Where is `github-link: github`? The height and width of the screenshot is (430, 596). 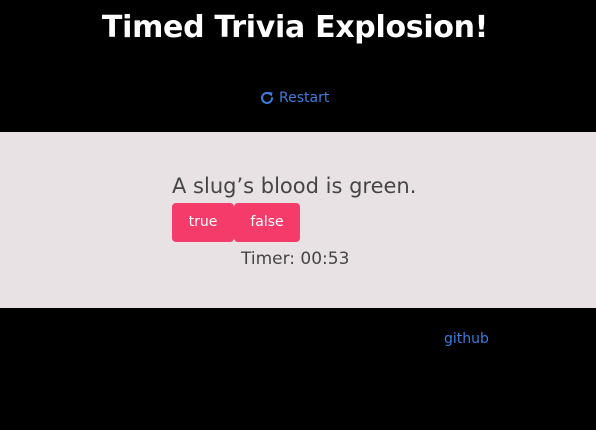
github-link: github is located at coordinates (466, 339).